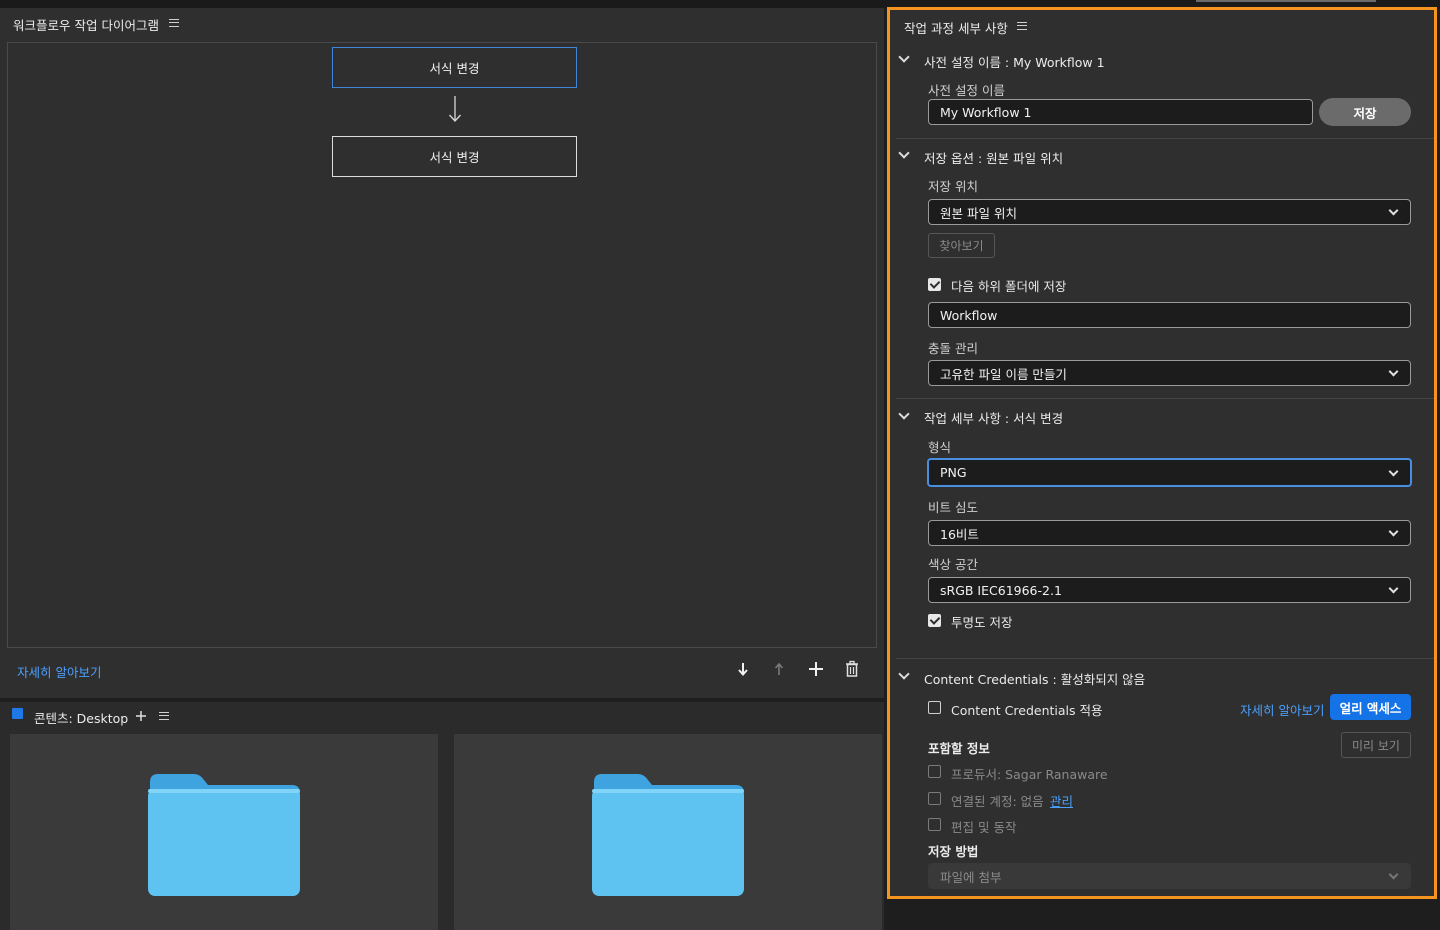 The image size is (1440, 930). What do you see at coordinates (1169, 373) in the screenshot?
I see `conflict-dropdown: 고유한 파일 이름 만들기` at bounding box center [1169, 373].